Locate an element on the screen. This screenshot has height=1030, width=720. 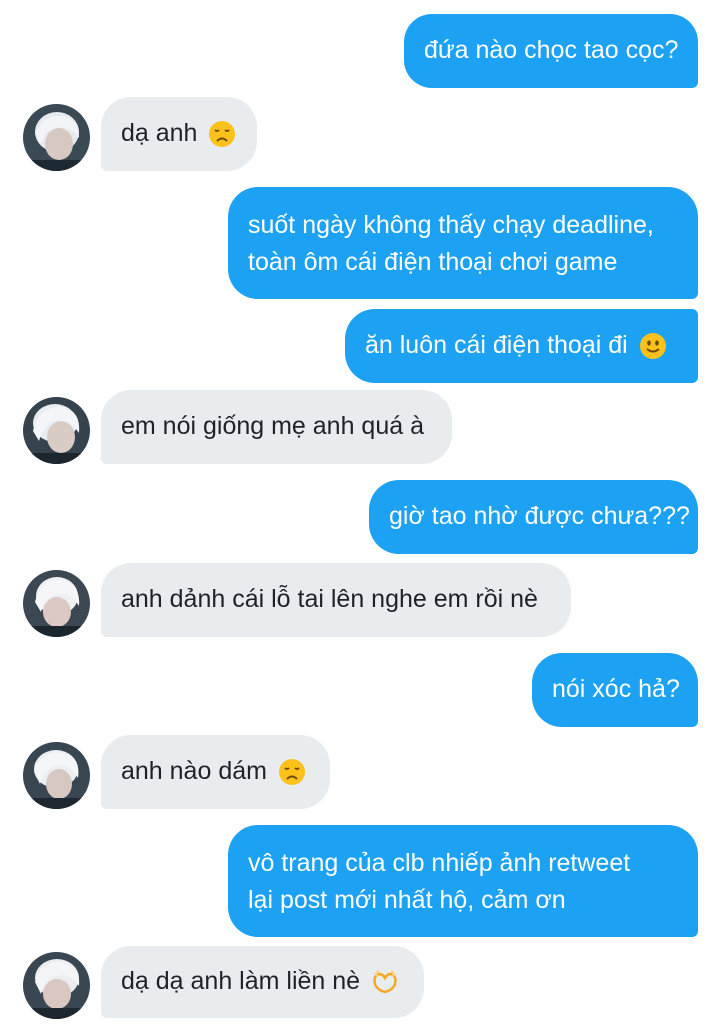
message-text-line: lại post mới nhất hộ, cảm ơn is located at coordinates (407, 900).